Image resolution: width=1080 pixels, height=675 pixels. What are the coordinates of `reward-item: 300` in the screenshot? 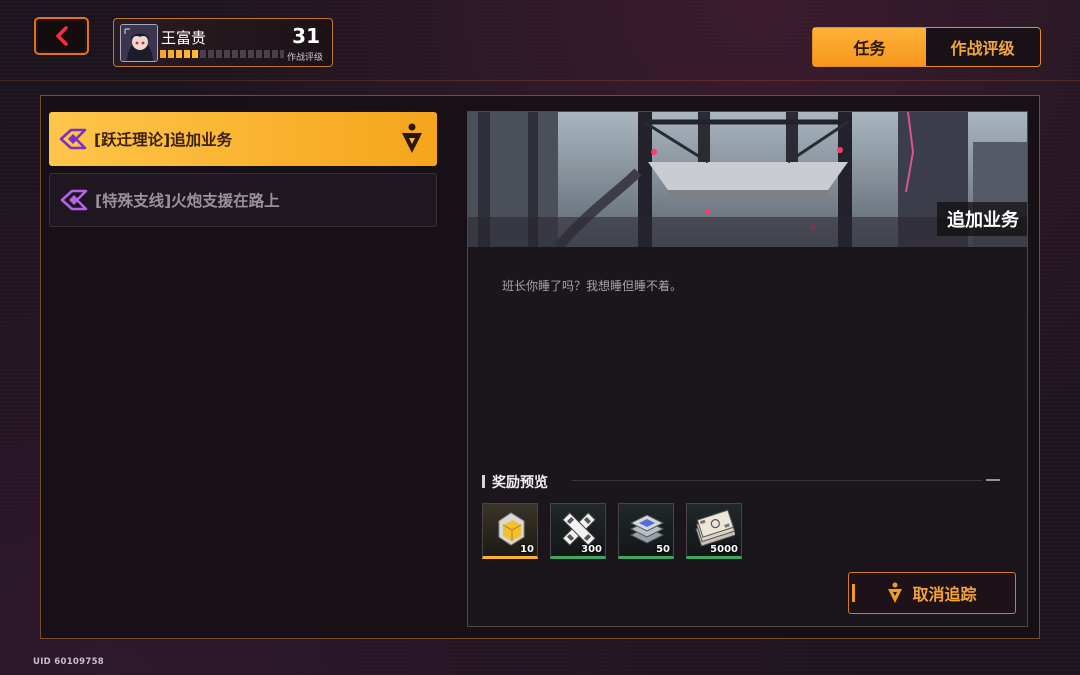 It's located at (578, 531).